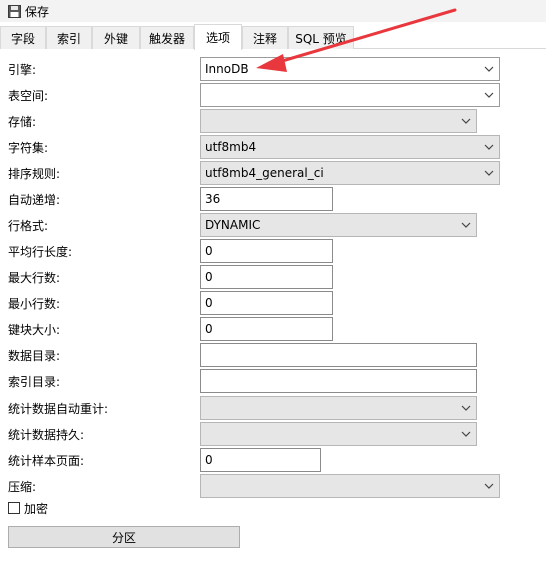  I want to click on tab-triggers: 触发器, so click(167, 37).